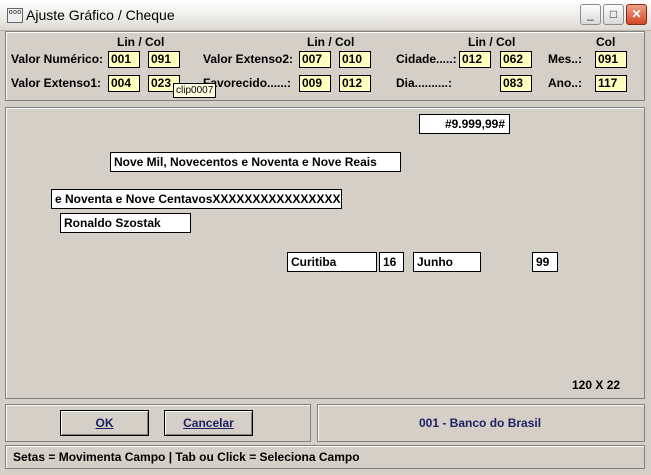 The width and height of the screenshot is (651, 475). Describe the element at coordinates (332, 262) in the screenshot. I see `preview-cidade-field: Curitiba` at that location.